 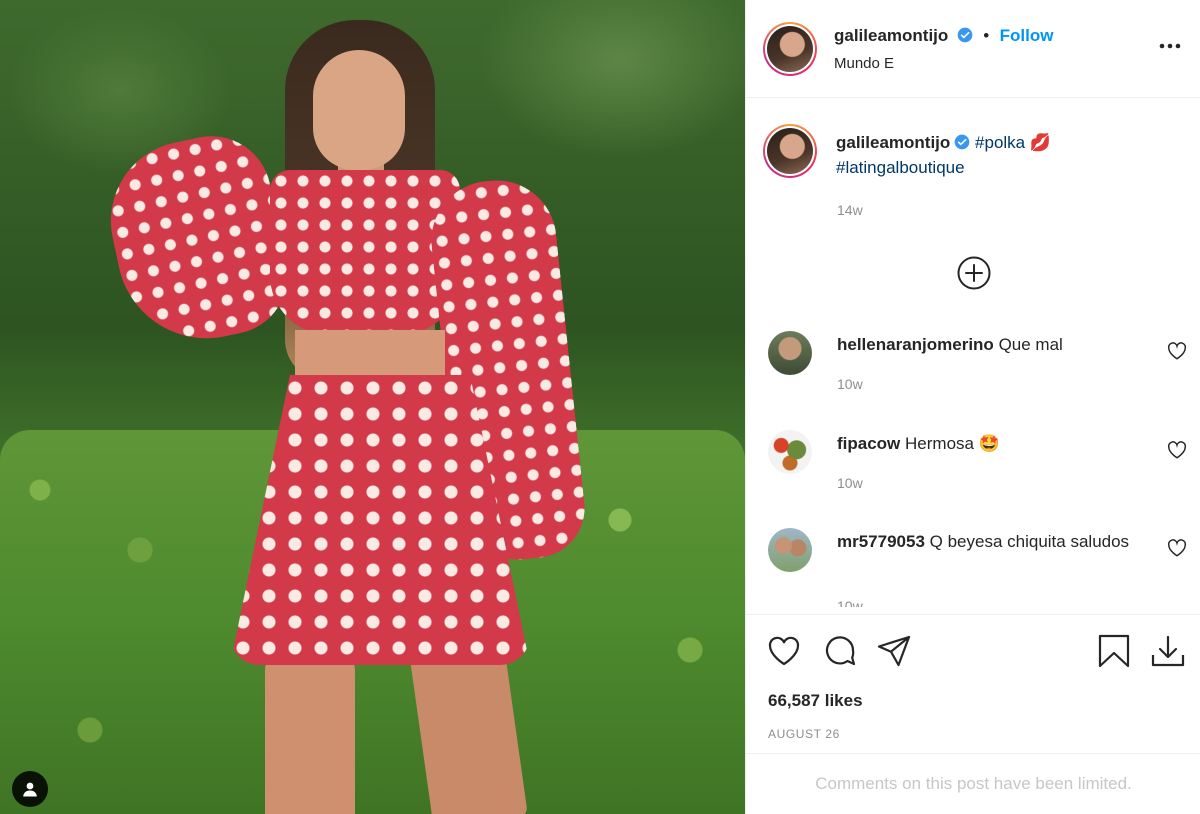 I want to click on user-tag-button, so click(x=30, y=789).